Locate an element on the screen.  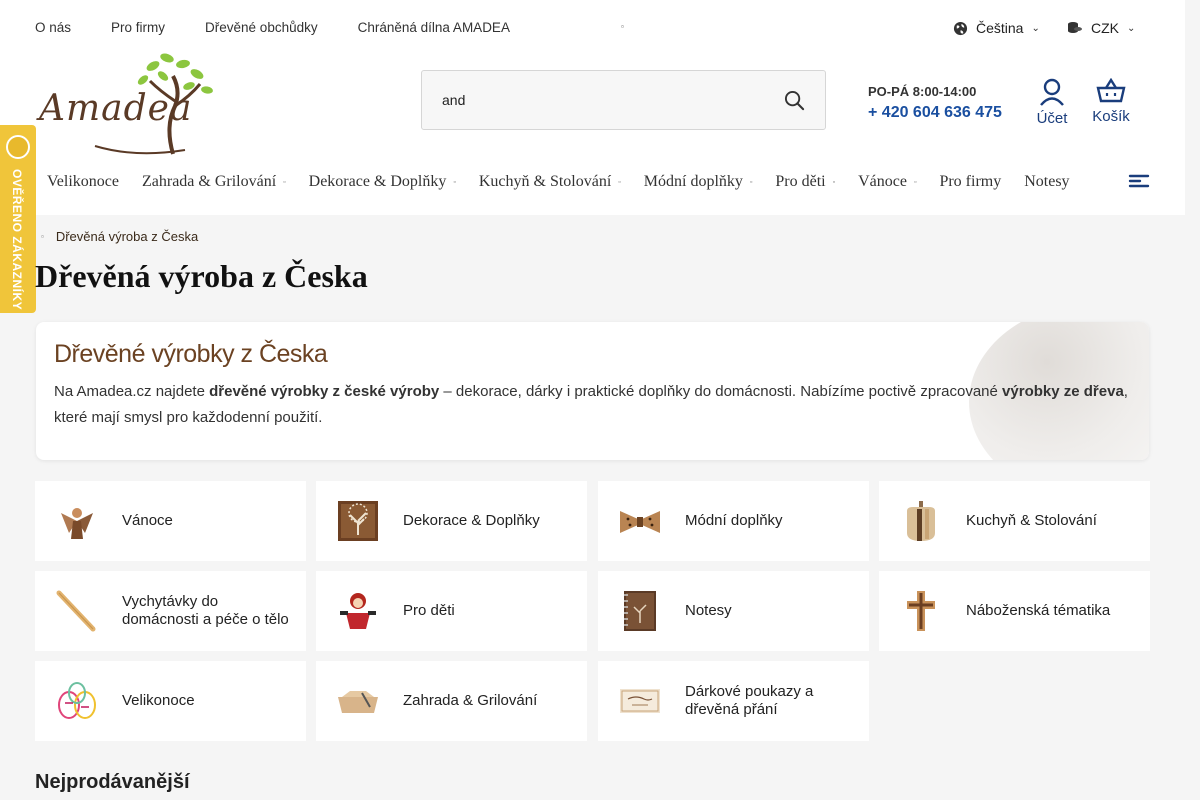
nav-item-3: Kuchyň & Stolování ▫ is located at coordinates (550, 182).